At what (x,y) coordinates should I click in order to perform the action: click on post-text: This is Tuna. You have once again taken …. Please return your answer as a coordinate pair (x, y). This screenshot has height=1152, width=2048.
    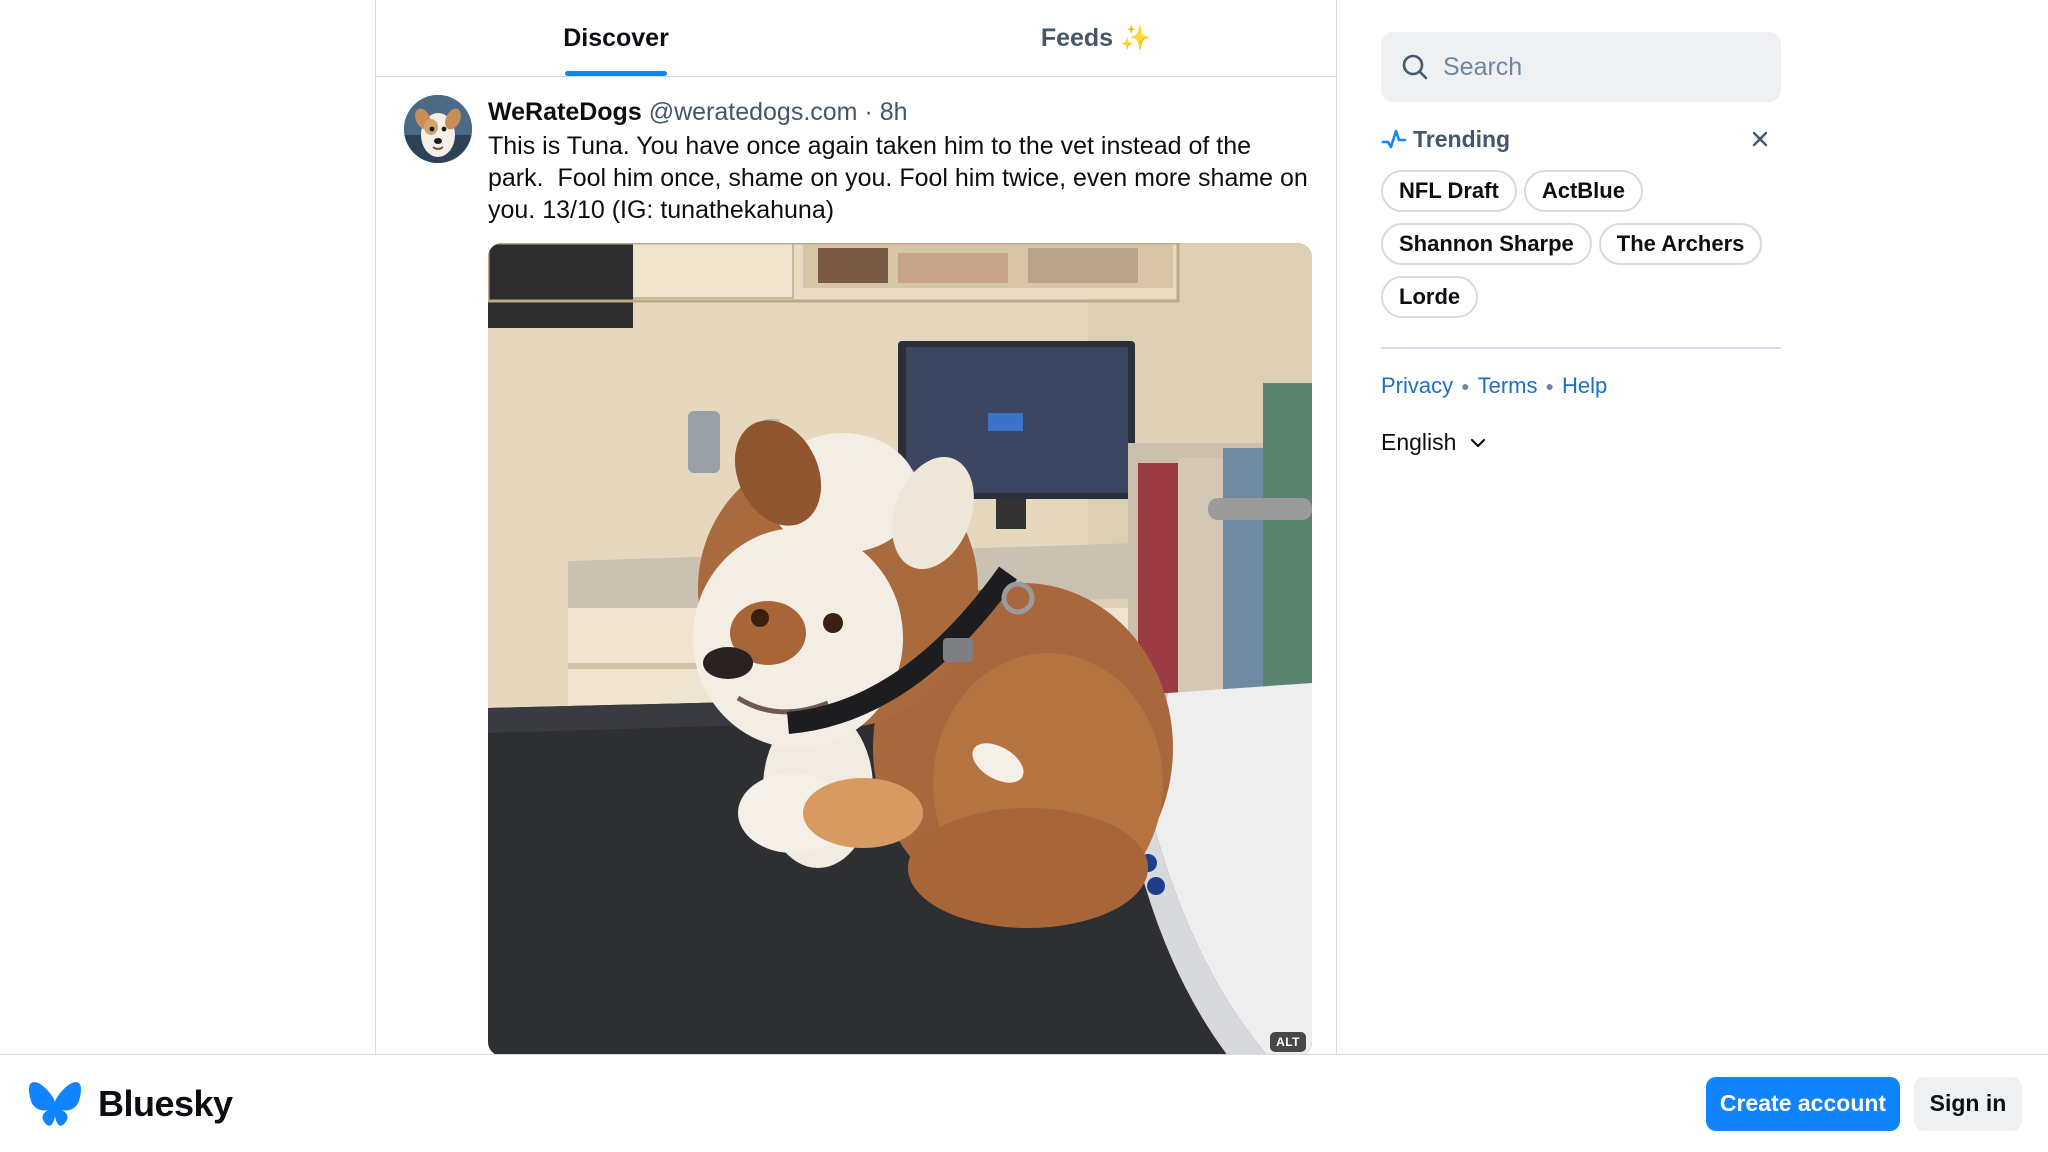
    Looking at the image, I should click on (901, 178).